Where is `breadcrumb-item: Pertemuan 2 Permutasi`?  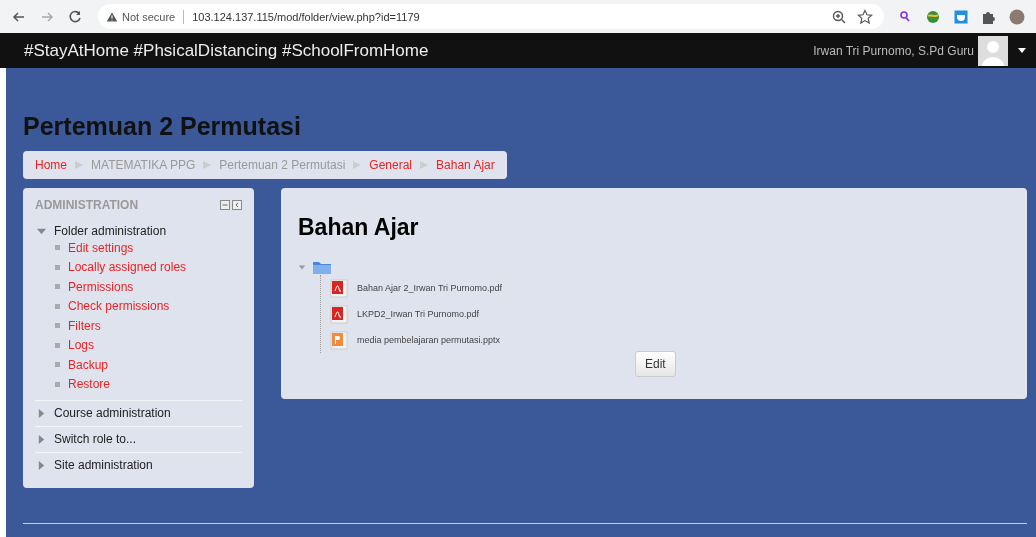 breadcrumb-item: Pertemuan 2 Permutasi is located at coordinates (282, 165).